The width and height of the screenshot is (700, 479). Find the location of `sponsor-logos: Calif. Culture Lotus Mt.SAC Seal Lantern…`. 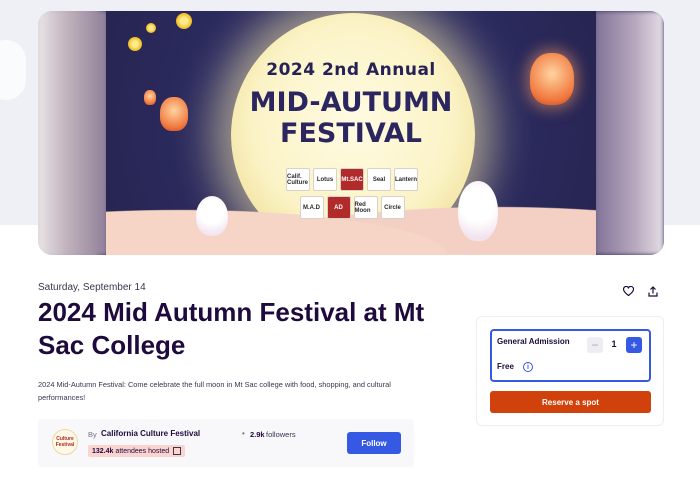

sponsor-logos: Calif. Culture Lotus Mt.SAC Seal Lantern… is located at coordinates (352, 196).